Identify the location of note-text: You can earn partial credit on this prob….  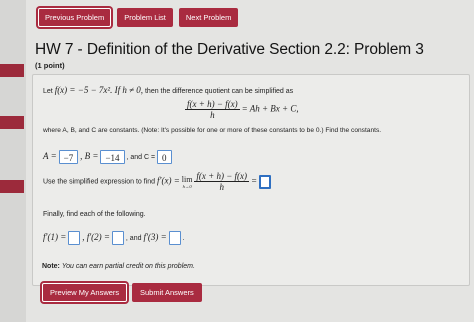
(128, 266).